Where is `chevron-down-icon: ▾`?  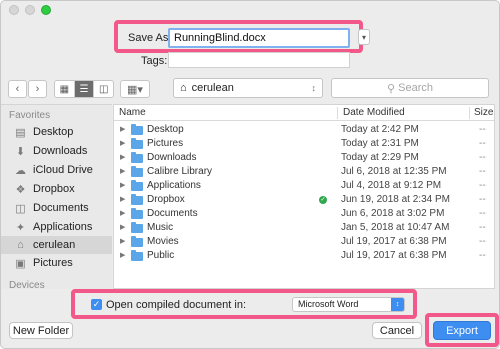 chevron-down-icon: ▾ is located at coordinates (363, 37).